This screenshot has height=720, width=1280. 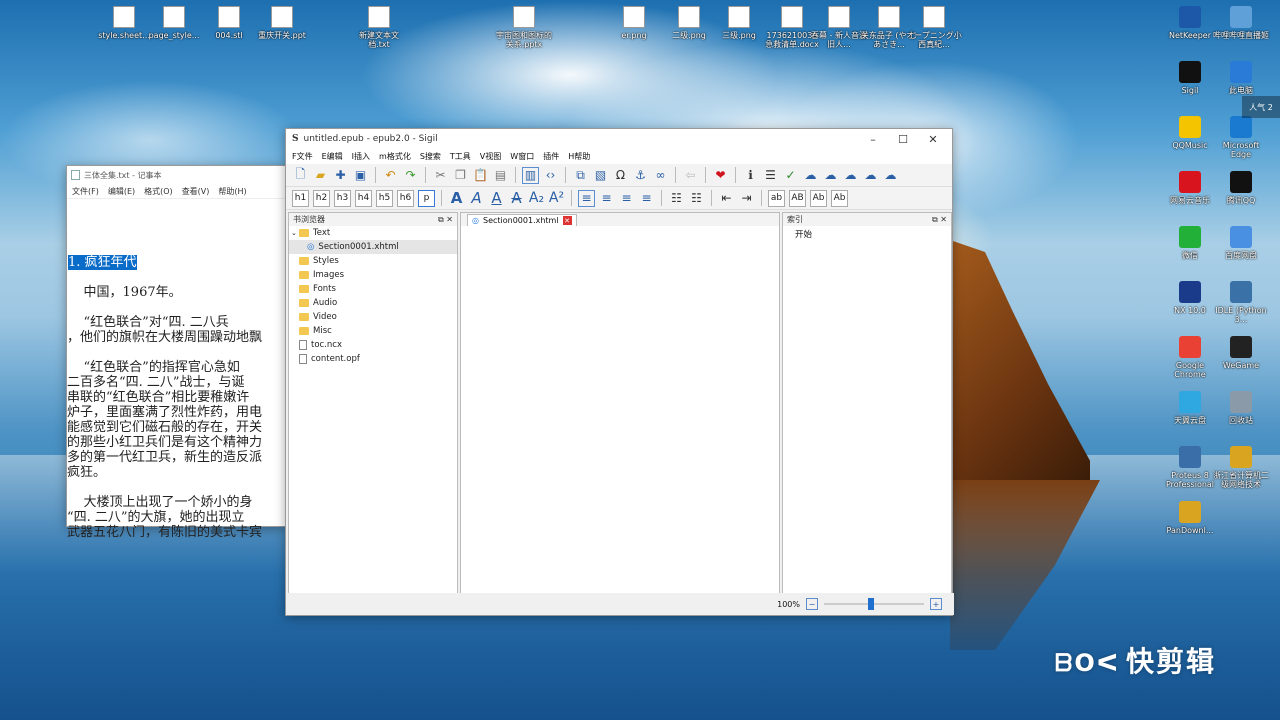 What do you see at coordinates (121, 191) in the screenshot?
I see `menu-edit: 编辑(E)` at bounding box center [121, 191].